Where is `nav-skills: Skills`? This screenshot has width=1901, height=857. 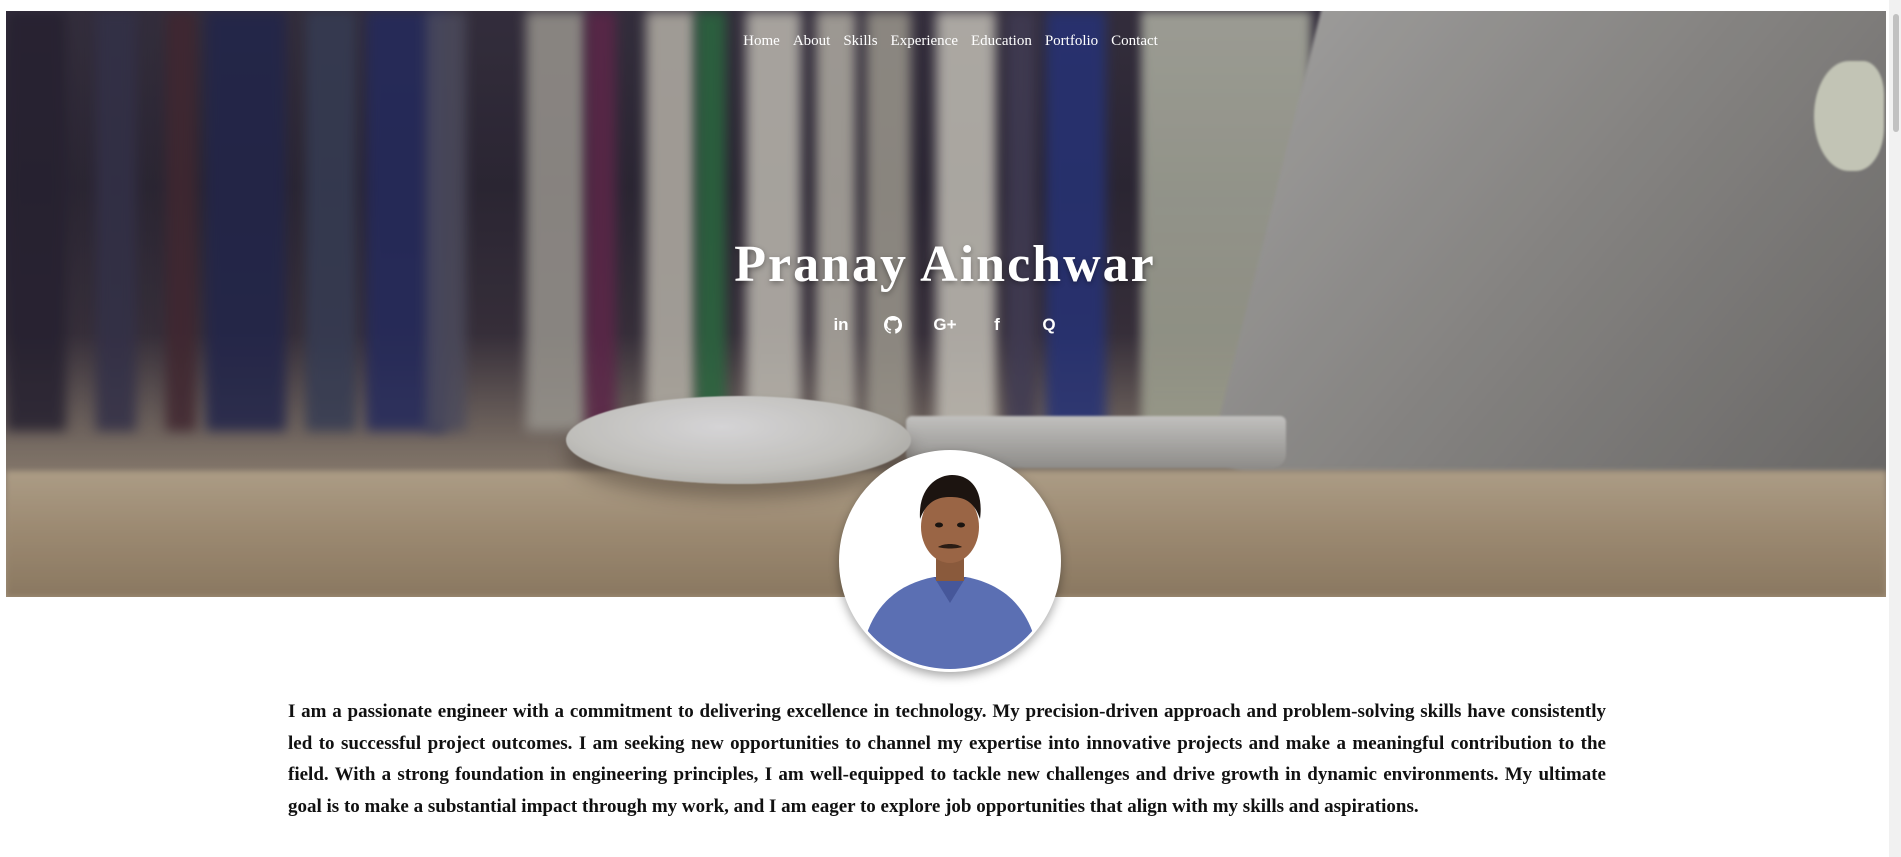 nav-skills: Skills is located at coordinates (860, 41).